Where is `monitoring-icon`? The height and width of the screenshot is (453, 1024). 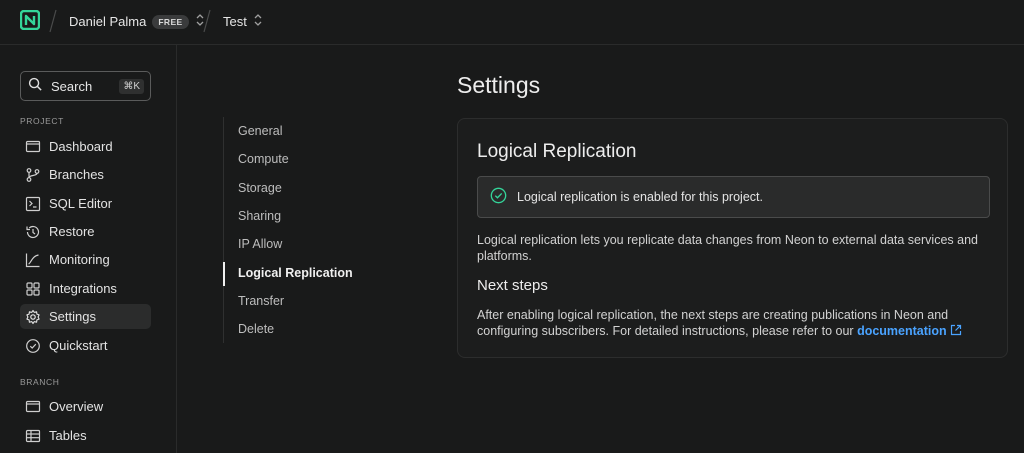 monitoring-icon is located at coordinates (33, 260).